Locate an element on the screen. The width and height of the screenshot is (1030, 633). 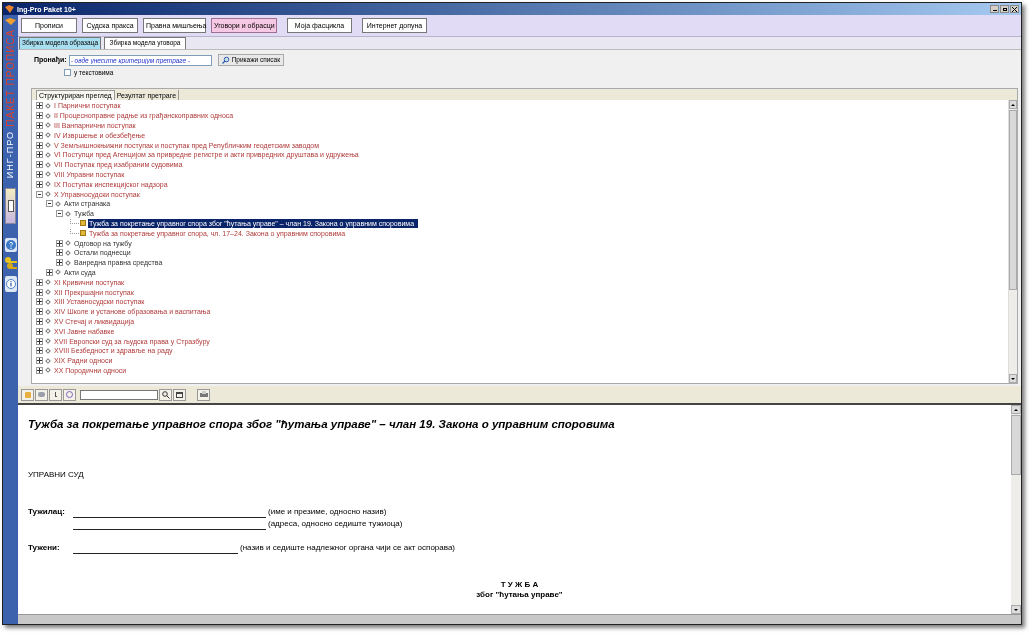
close-button is located at coordinates (1014, 9).